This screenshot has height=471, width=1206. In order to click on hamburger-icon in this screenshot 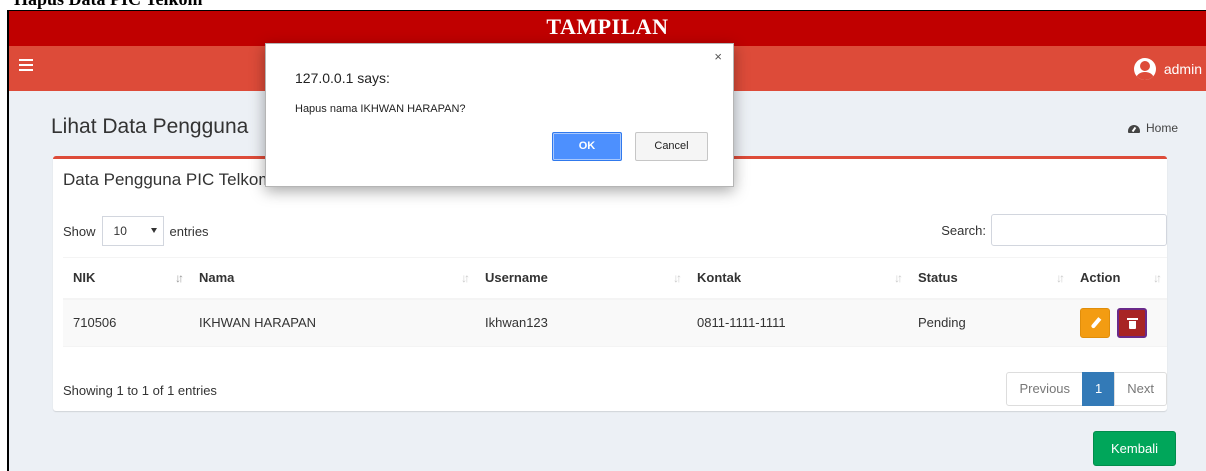, I will do `click(26, 66)`.